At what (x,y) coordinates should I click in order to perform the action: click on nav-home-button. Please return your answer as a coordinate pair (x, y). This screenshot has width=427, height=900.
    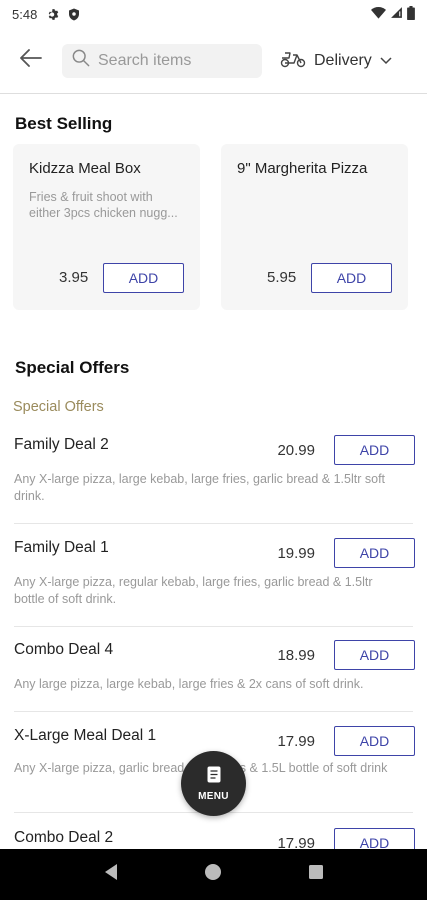
    Looking at the image, I should click on (213, 875).